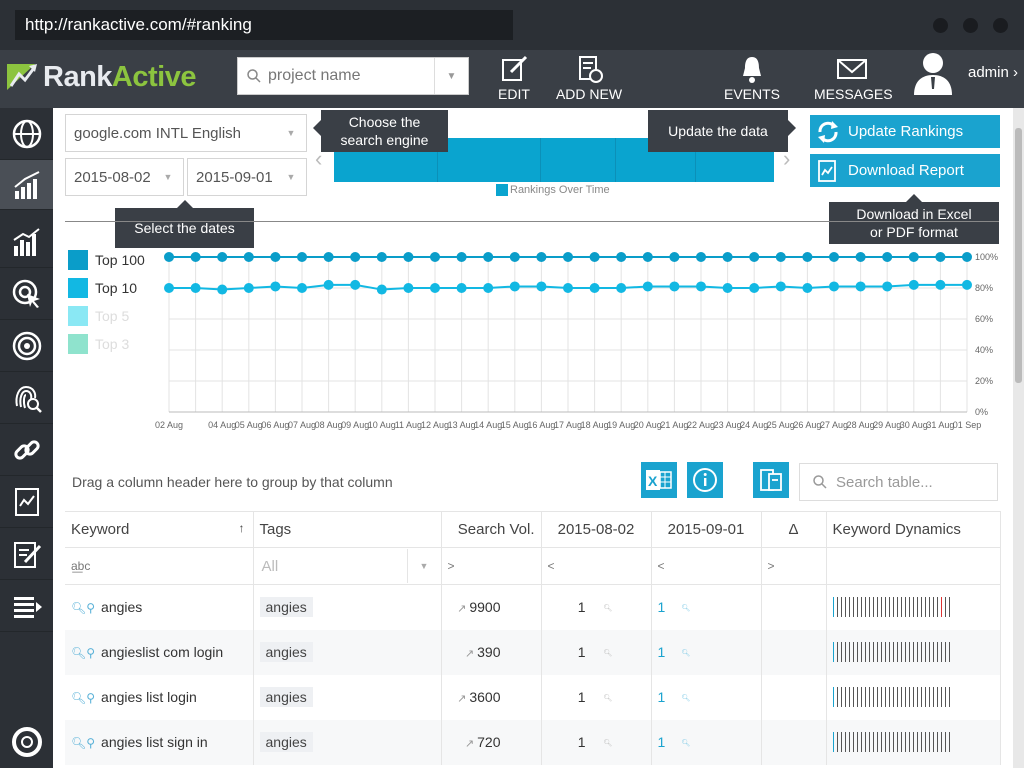  Describe the element at coordinates (353, 76) in the screenshot. I see `project-selector: project name ▼` at that location.